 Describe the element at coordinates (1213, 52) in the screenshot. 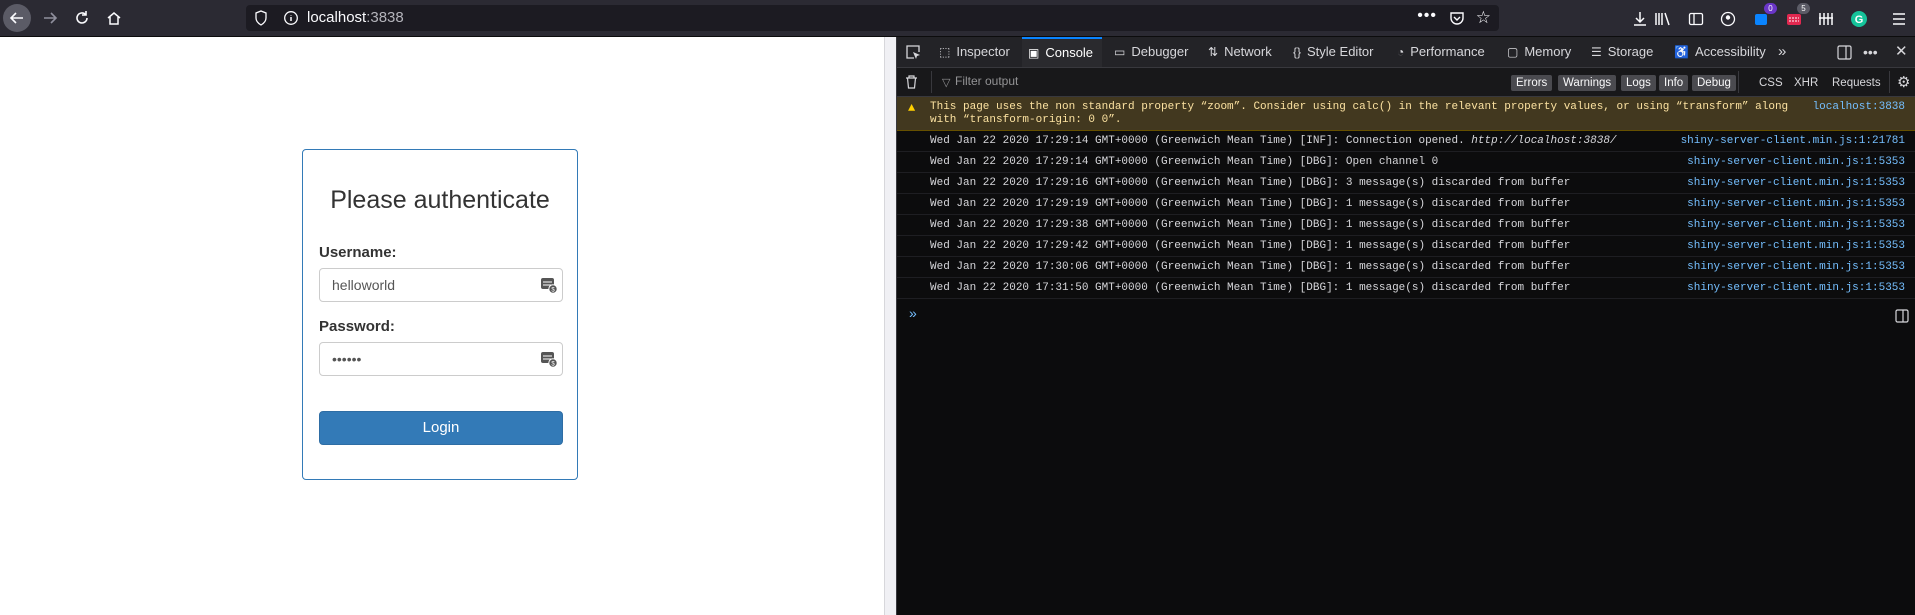

I see `network-icon: ⇅` at that location.